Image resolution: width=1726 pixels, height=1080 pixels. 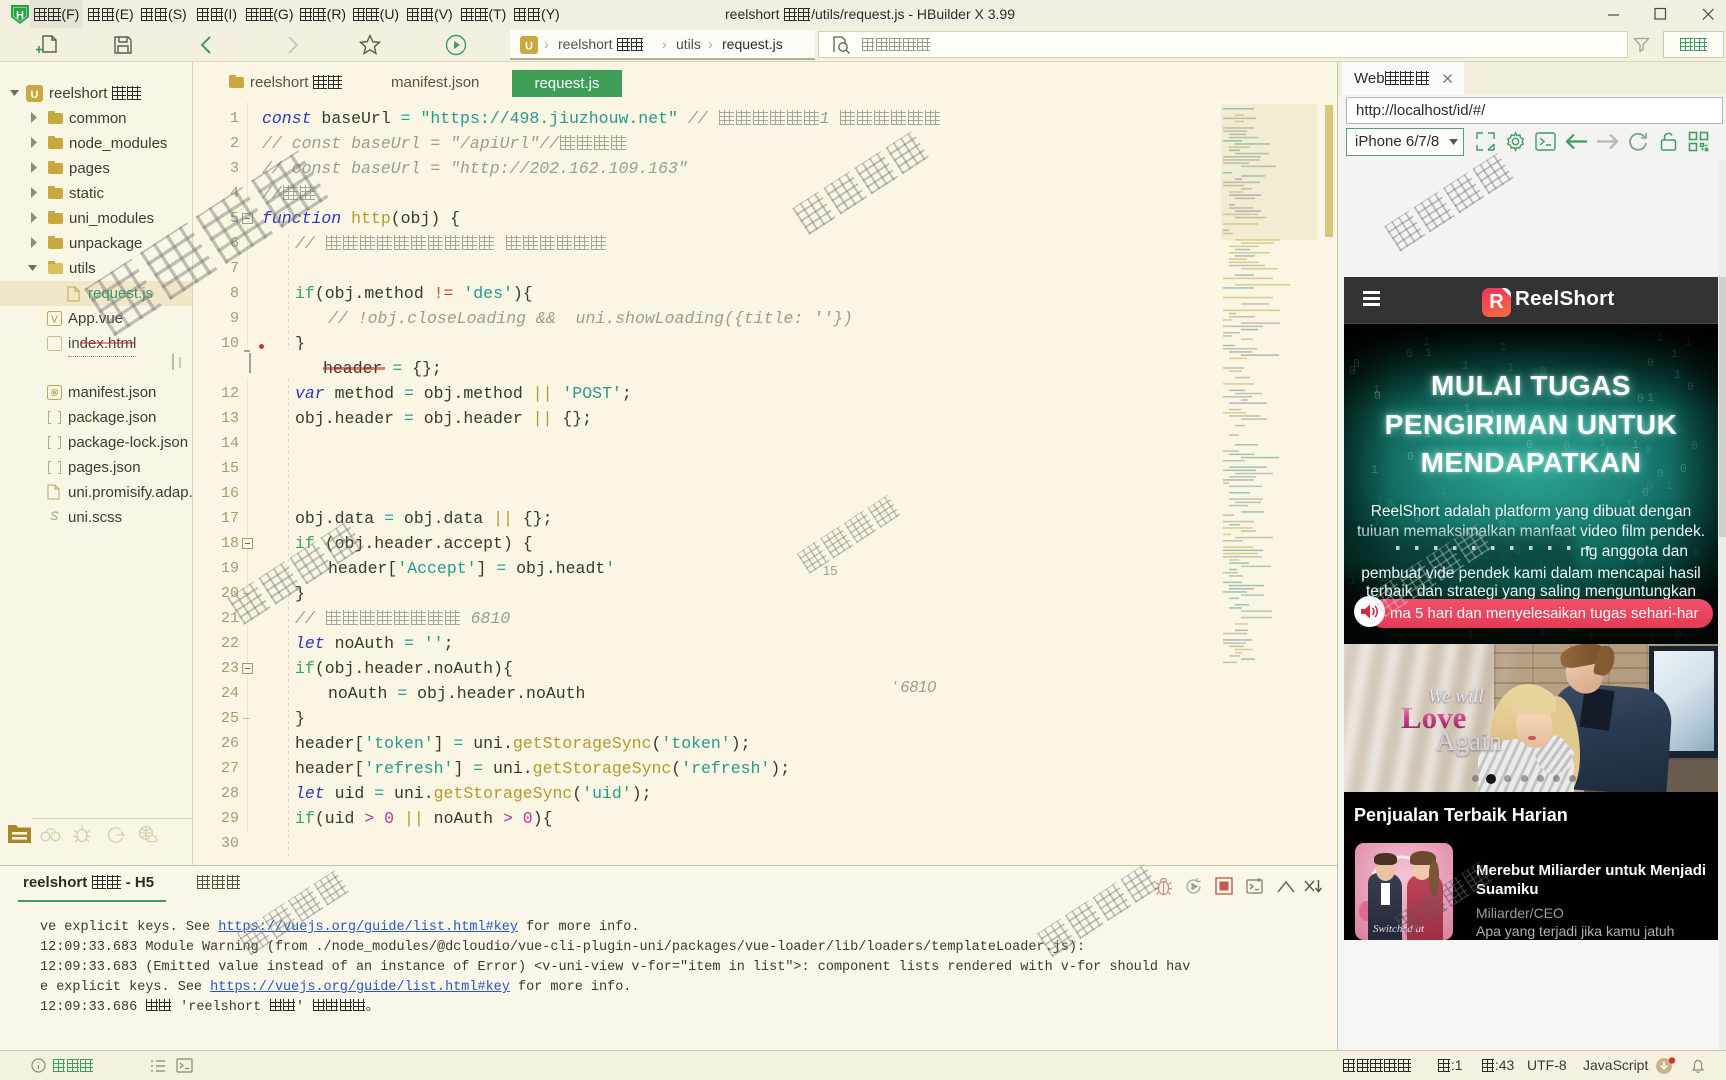 I want to click on svg-text: V, so click(x=54, y=320).